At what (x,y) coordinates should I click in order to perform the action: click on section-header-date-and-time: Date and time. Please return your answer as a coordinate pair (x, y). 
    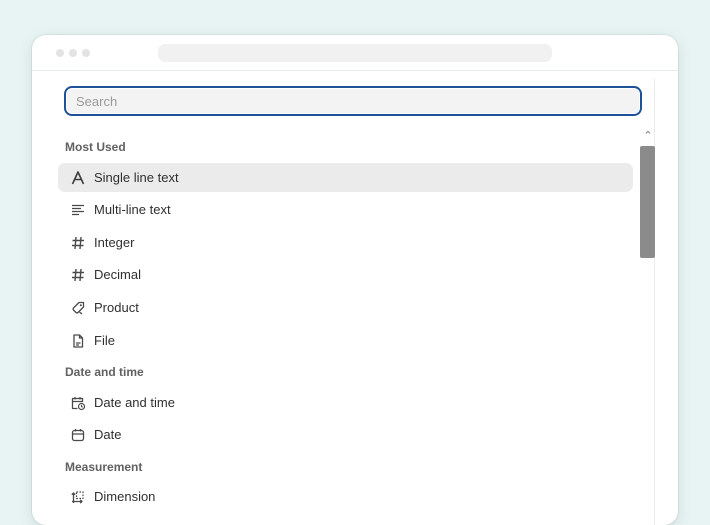
    Looking at the image, I should click on (104, 372).